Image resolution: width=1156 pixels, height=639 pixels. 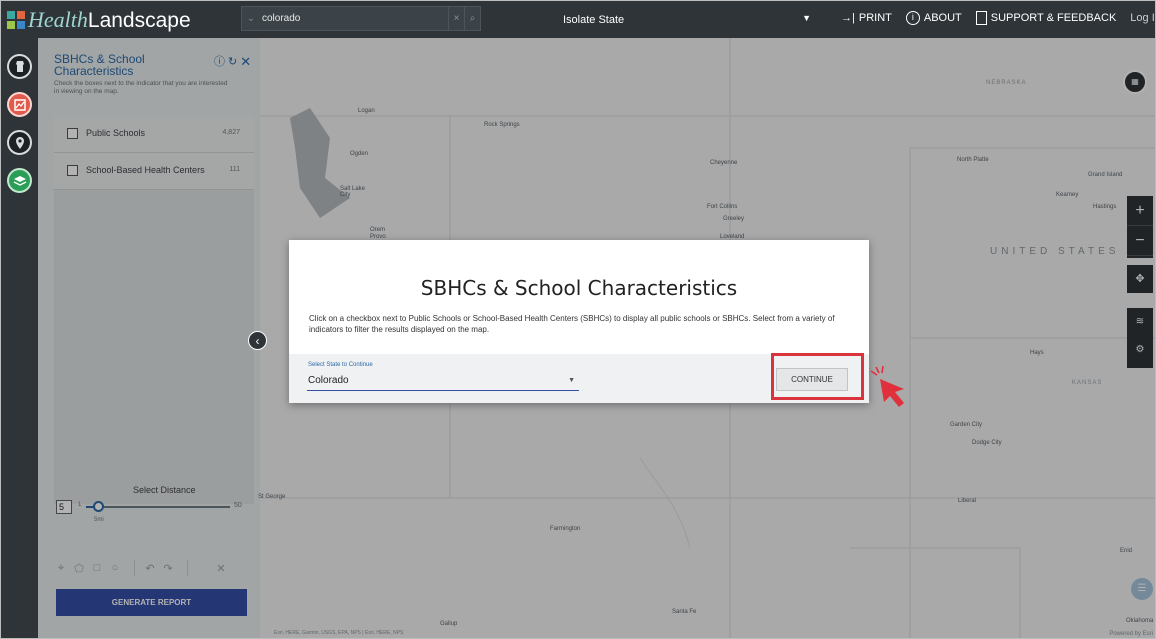 What do you see at coordinates (887, 386) in the screenshot?
I see `click-pointer-icon` at bounding box center [887, 386].